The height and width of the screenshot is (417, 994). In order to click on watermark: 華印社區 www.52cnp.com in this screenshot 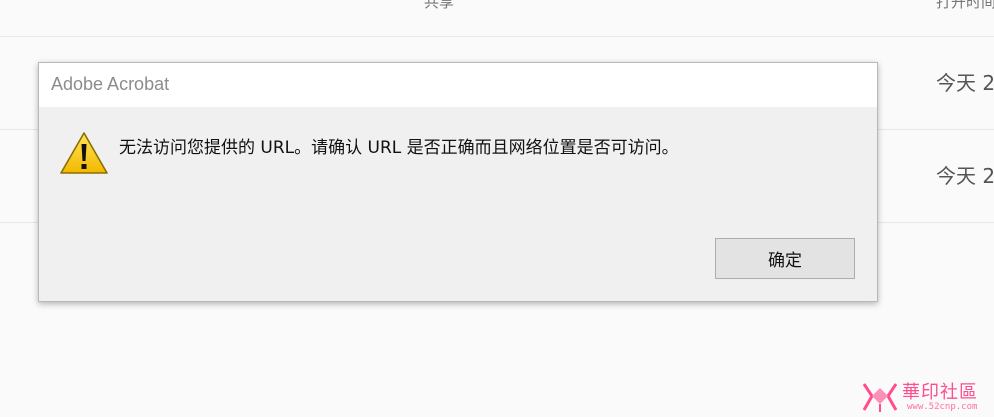, I will do `click(927, 397)`.